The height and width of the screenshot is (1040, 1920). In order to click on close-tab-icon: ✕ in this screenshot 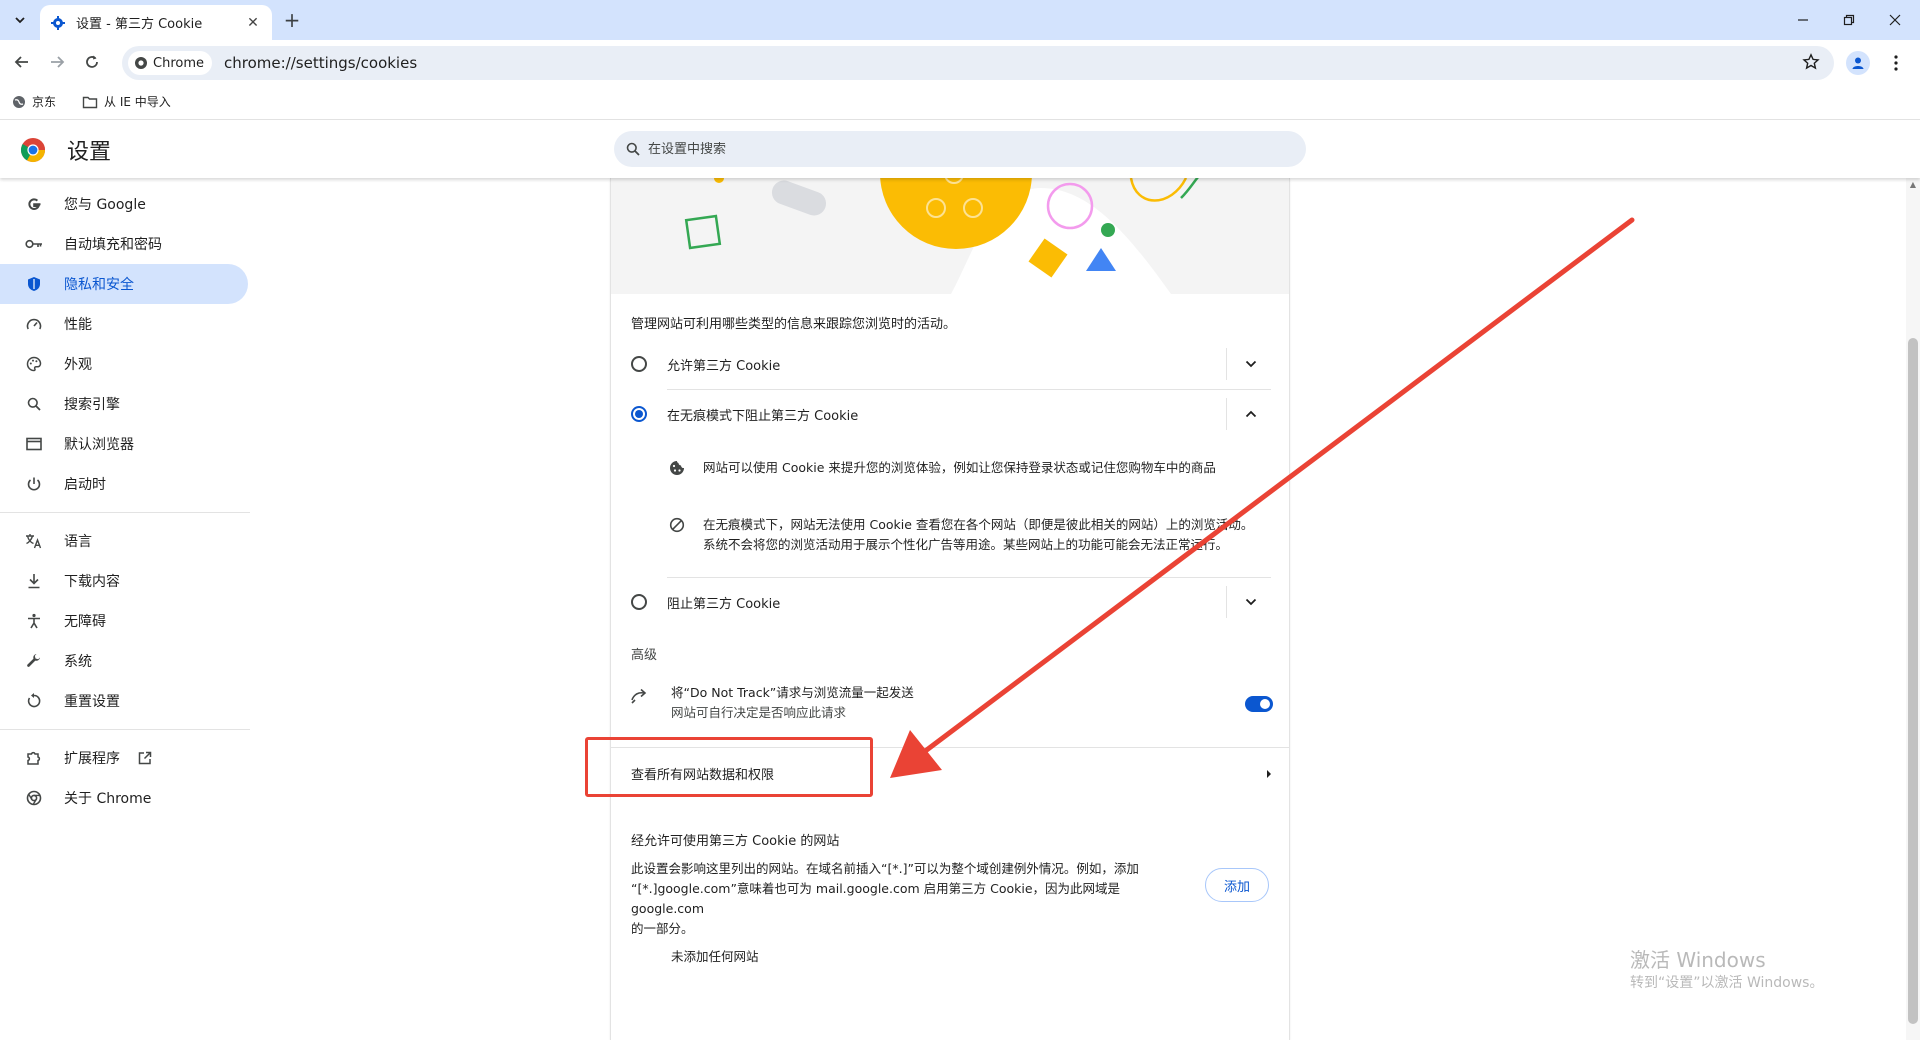, I will do `click(253, 23)`.